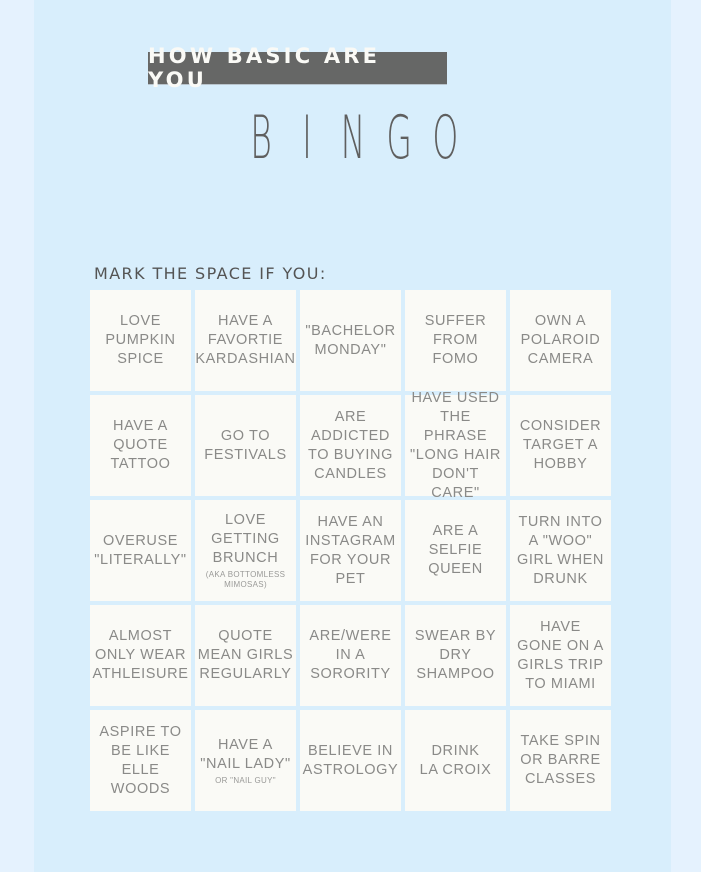 This screenshot has width=701, height=872. I want to click on bingo-cell: LOVE PUMPKIN SPICE, so click(140, 340).